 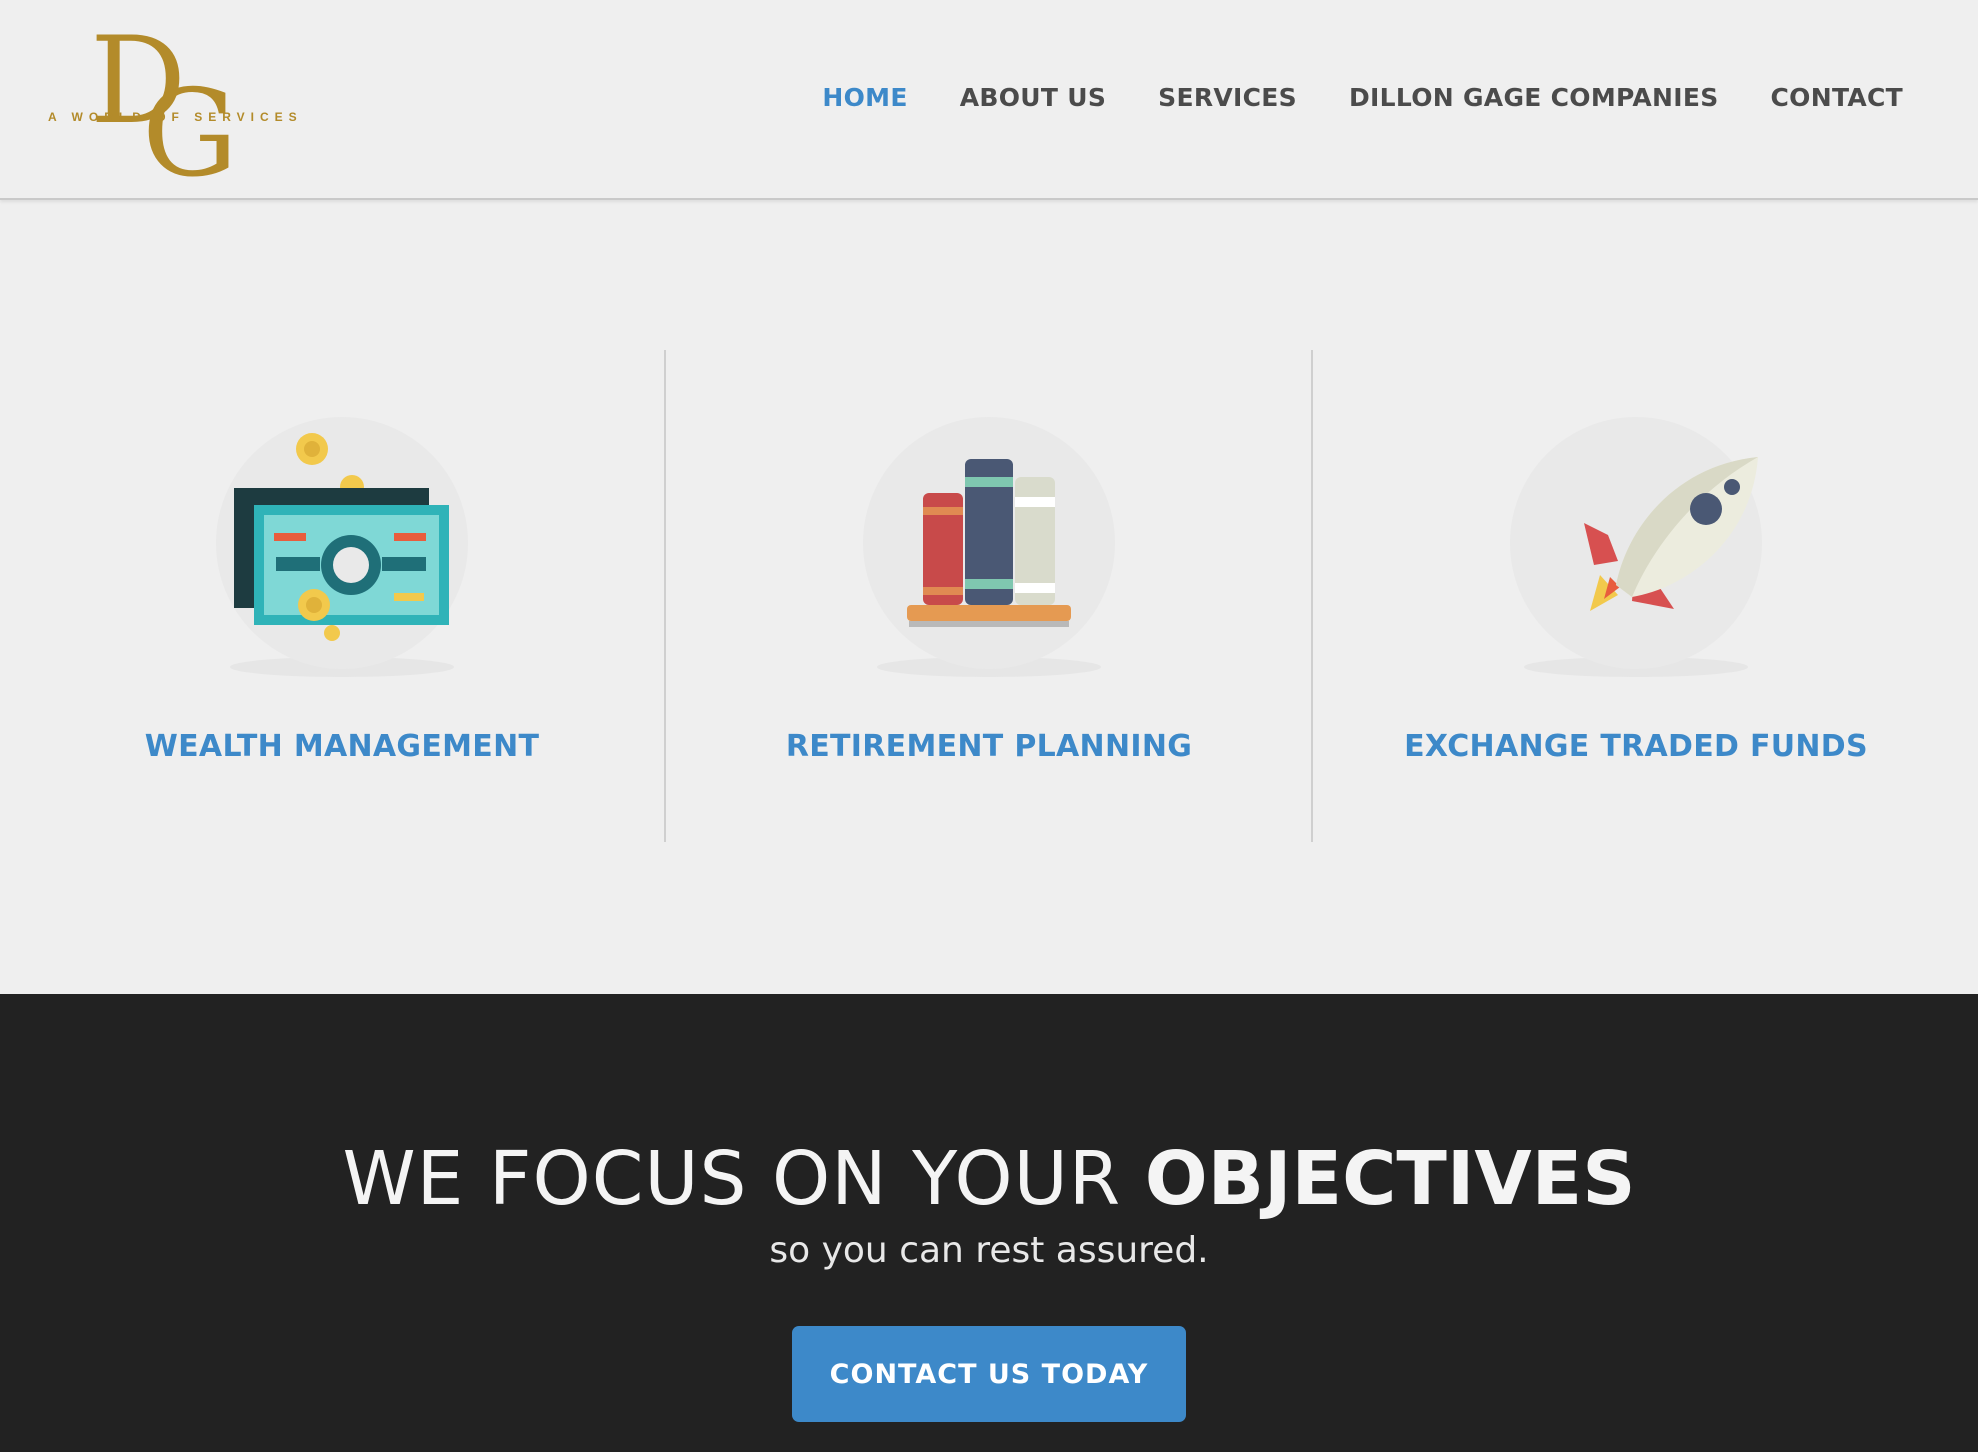 I want to click on contact-us-today-button: CONTACT US TODAY, so click(x=989, y=1374).